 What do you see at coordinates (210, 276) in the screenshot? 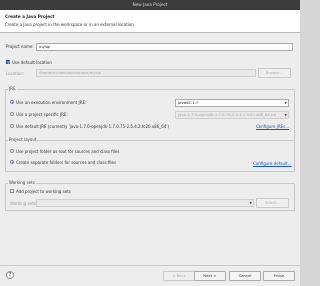
I see `next-button: Next >` at bounding box center [210, 276].